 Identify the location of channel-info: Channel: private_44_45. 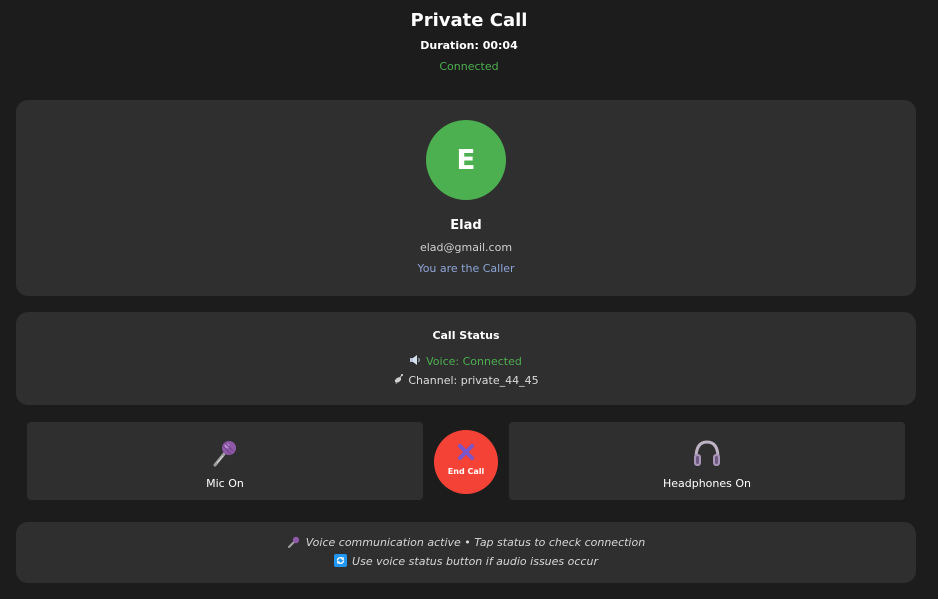
(466, 381).